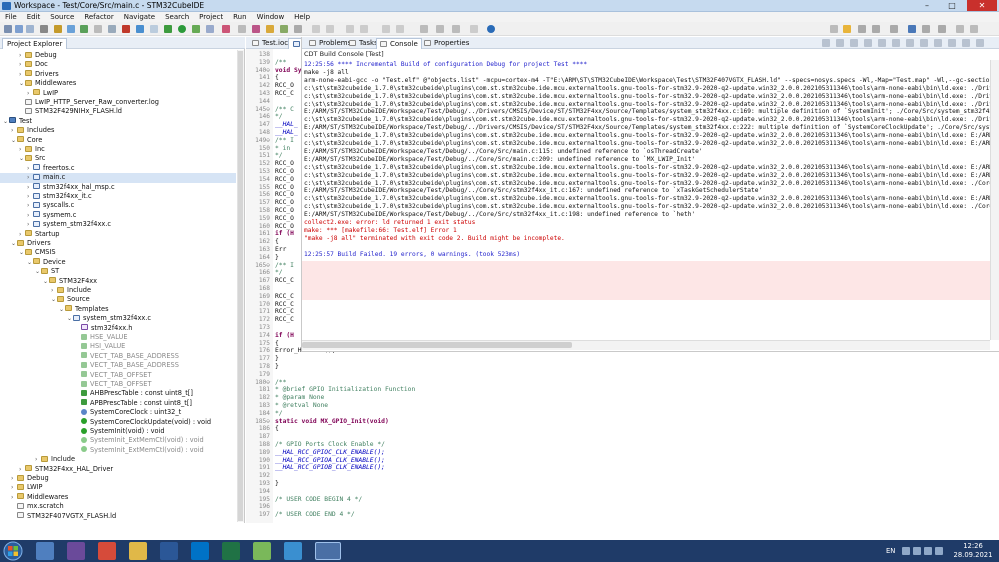 Image resolution: width=999 pixels, height=562 pixels. Describe the element at coordinates (118, 337) in the screenshot. I see `tree-item: HSE_VALUE` at that location.